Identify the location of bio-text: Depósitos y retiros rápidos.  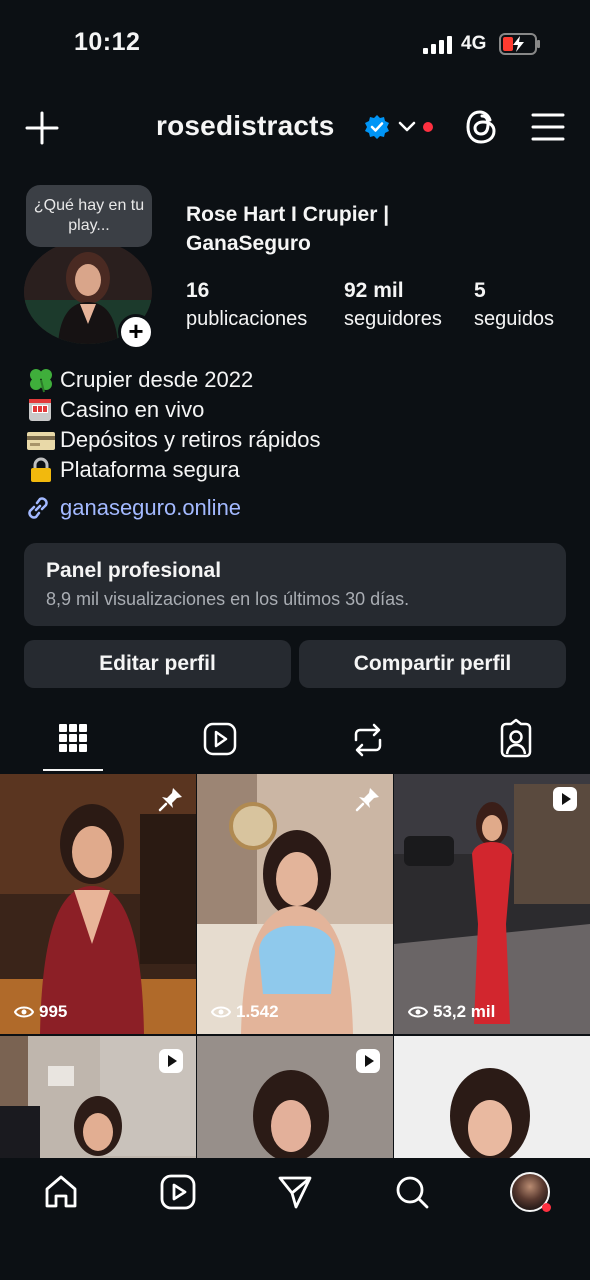
(190, 439).